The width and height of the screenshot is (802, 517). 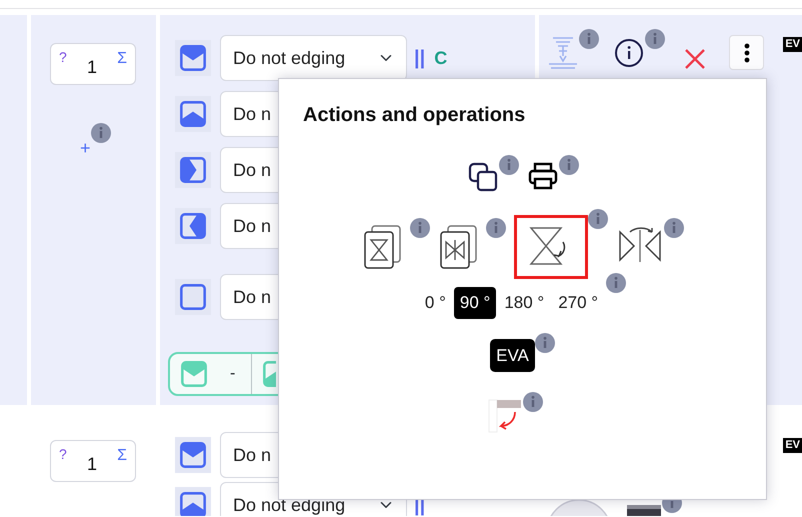 I want to click on kebab-icon, so click(x=747, y=52).